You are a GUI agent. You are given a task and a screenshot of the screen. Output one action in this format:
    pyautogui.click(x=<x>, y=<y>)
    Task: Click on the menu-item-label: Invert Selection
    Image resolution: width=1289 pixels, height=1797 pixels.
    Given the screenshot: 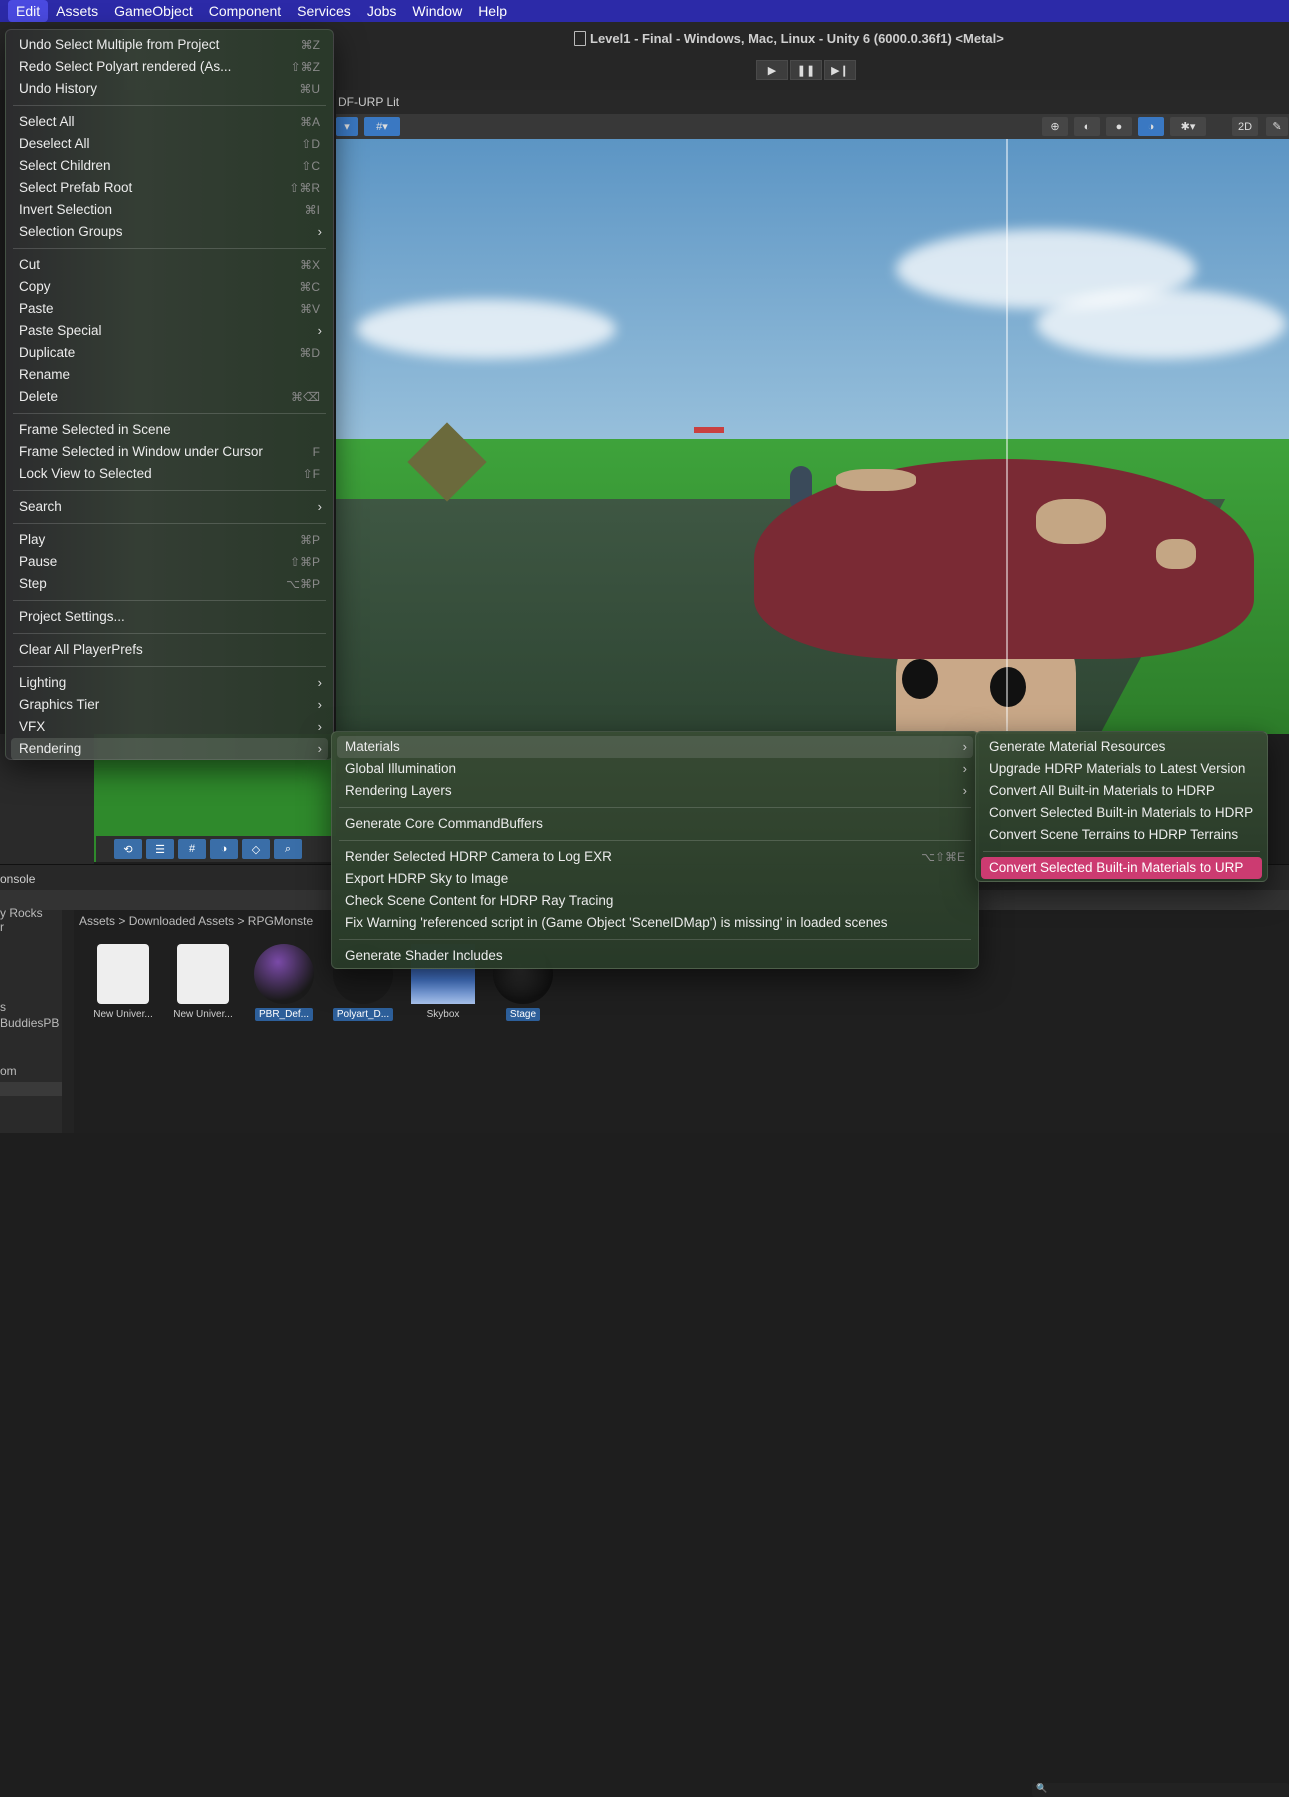 What is the action you would take?
    pyautogui.click(x=66, y=209)
    